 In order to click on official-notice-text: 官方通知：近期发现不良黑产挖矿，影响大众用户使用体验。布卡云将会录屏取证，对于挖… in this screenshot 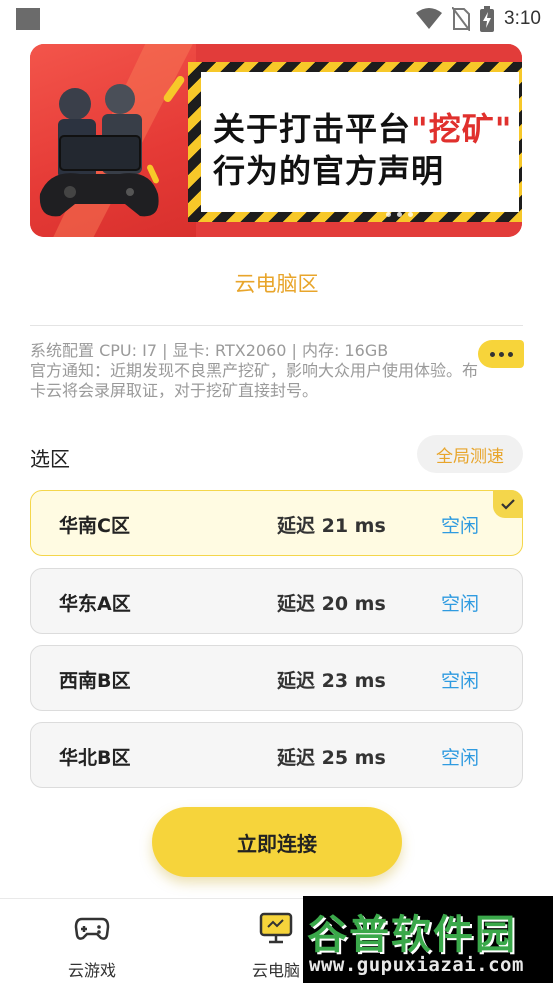, I will do `click(254, 380)`.